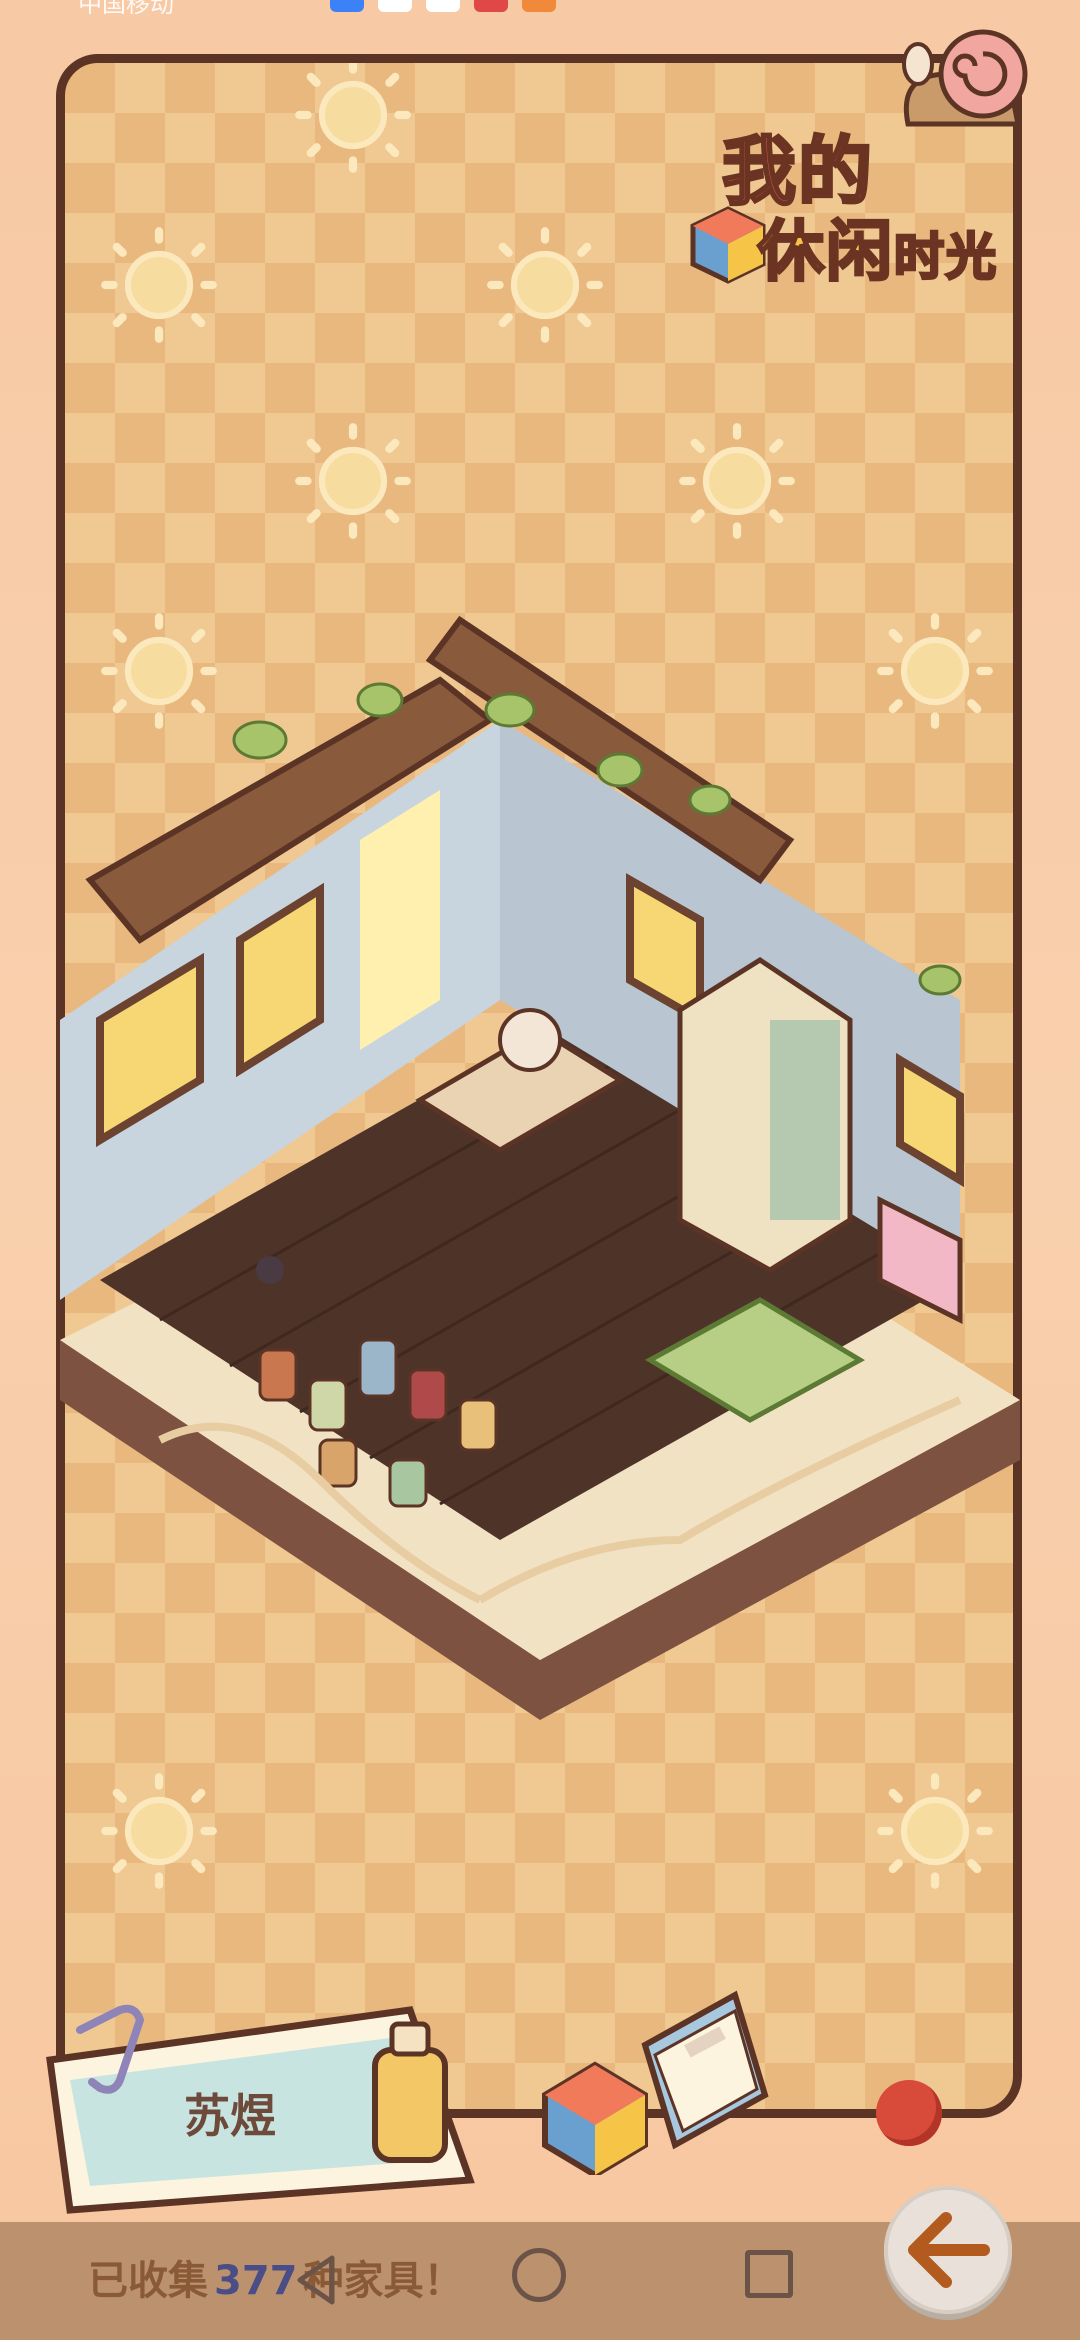 Image resolution: width=1080 pixels, height=2340 pixels. I want to click on system-home-icon, so click(539, 2275).